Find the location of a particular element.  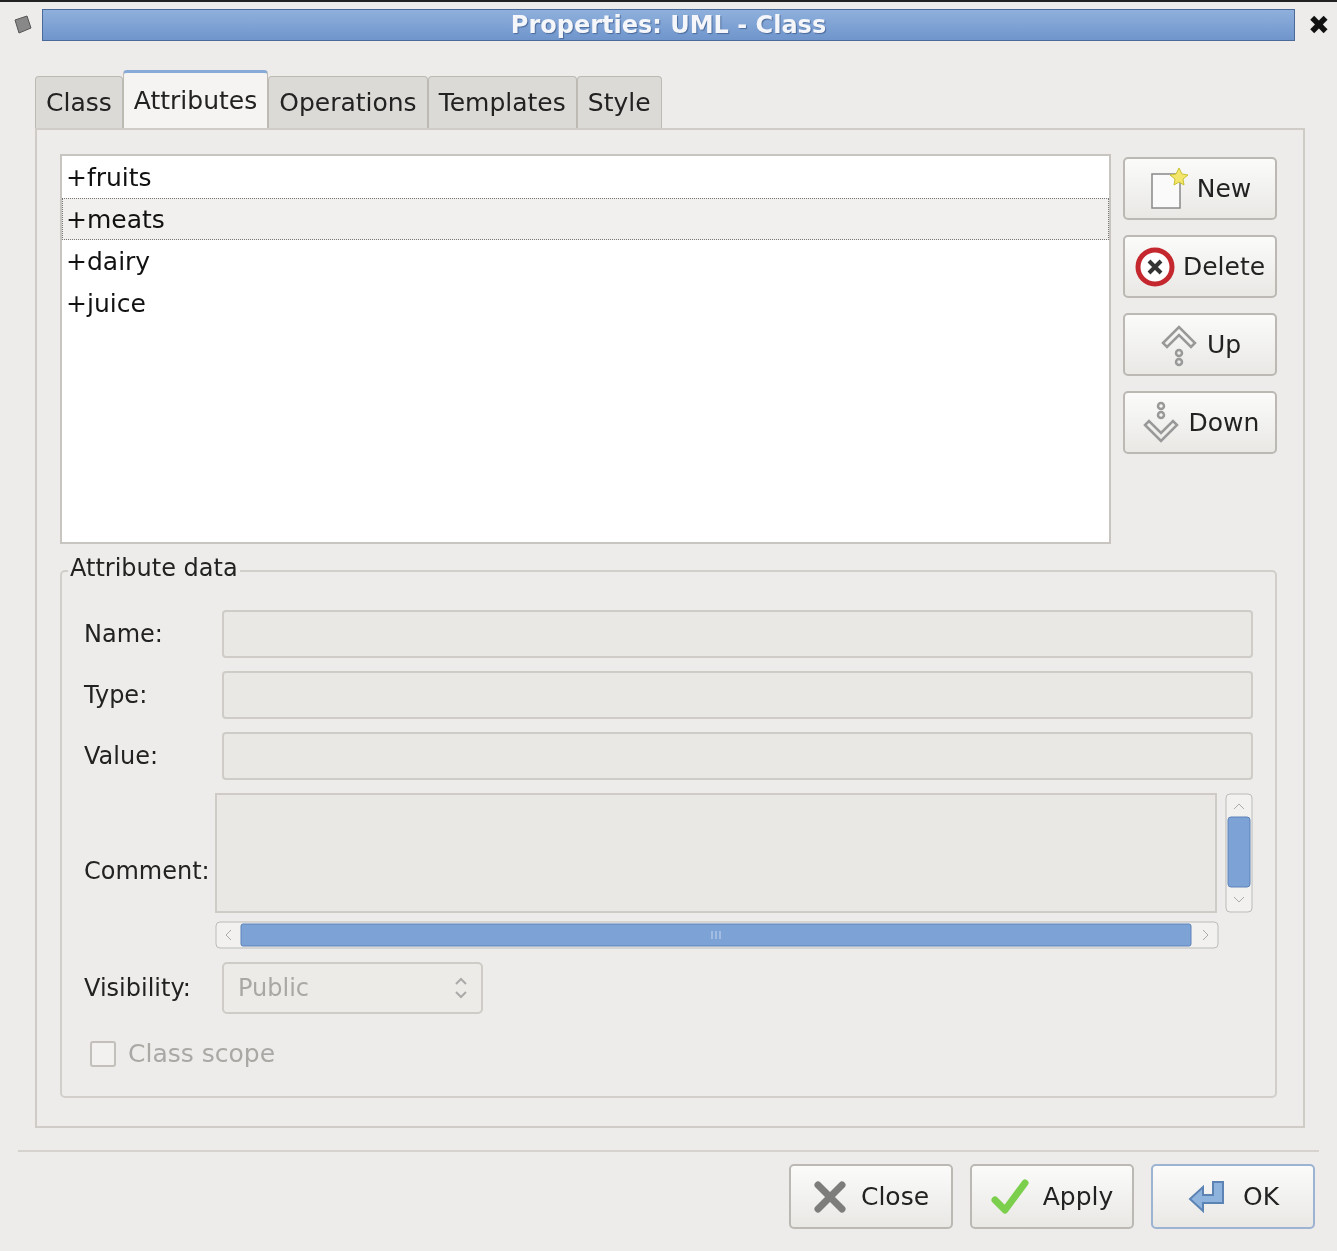

tab: Class is located at coordinates (79, 102).